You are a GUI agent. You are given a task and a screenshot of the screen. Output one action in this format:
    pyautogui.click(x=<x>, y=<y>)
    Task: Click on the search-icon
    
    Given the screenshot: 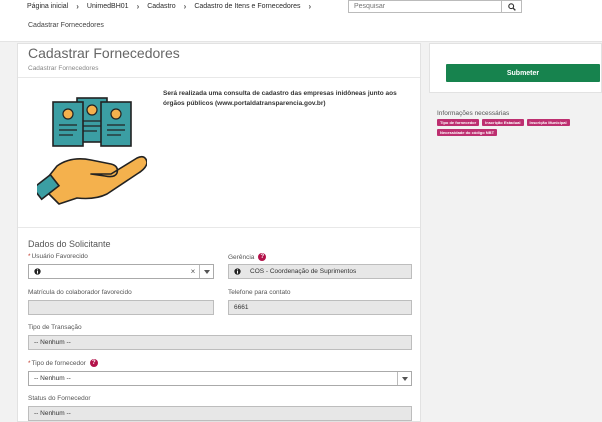 What is the action you would take?
    pyautogui.click(x=511, y=6)
    